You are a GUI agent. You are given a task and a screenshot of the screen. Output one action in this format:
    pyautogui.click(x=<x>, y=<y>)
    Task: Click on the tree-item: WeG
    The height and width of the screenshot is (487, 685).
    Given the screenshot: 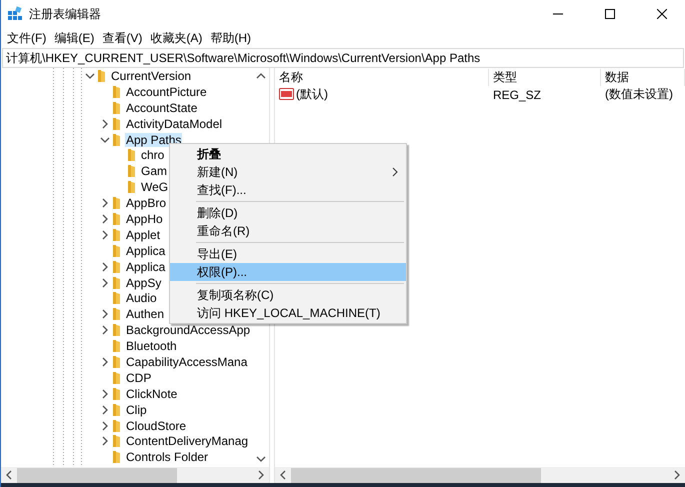 What is the action you would take?
    pyautogui.click(x=155, y=187)
    